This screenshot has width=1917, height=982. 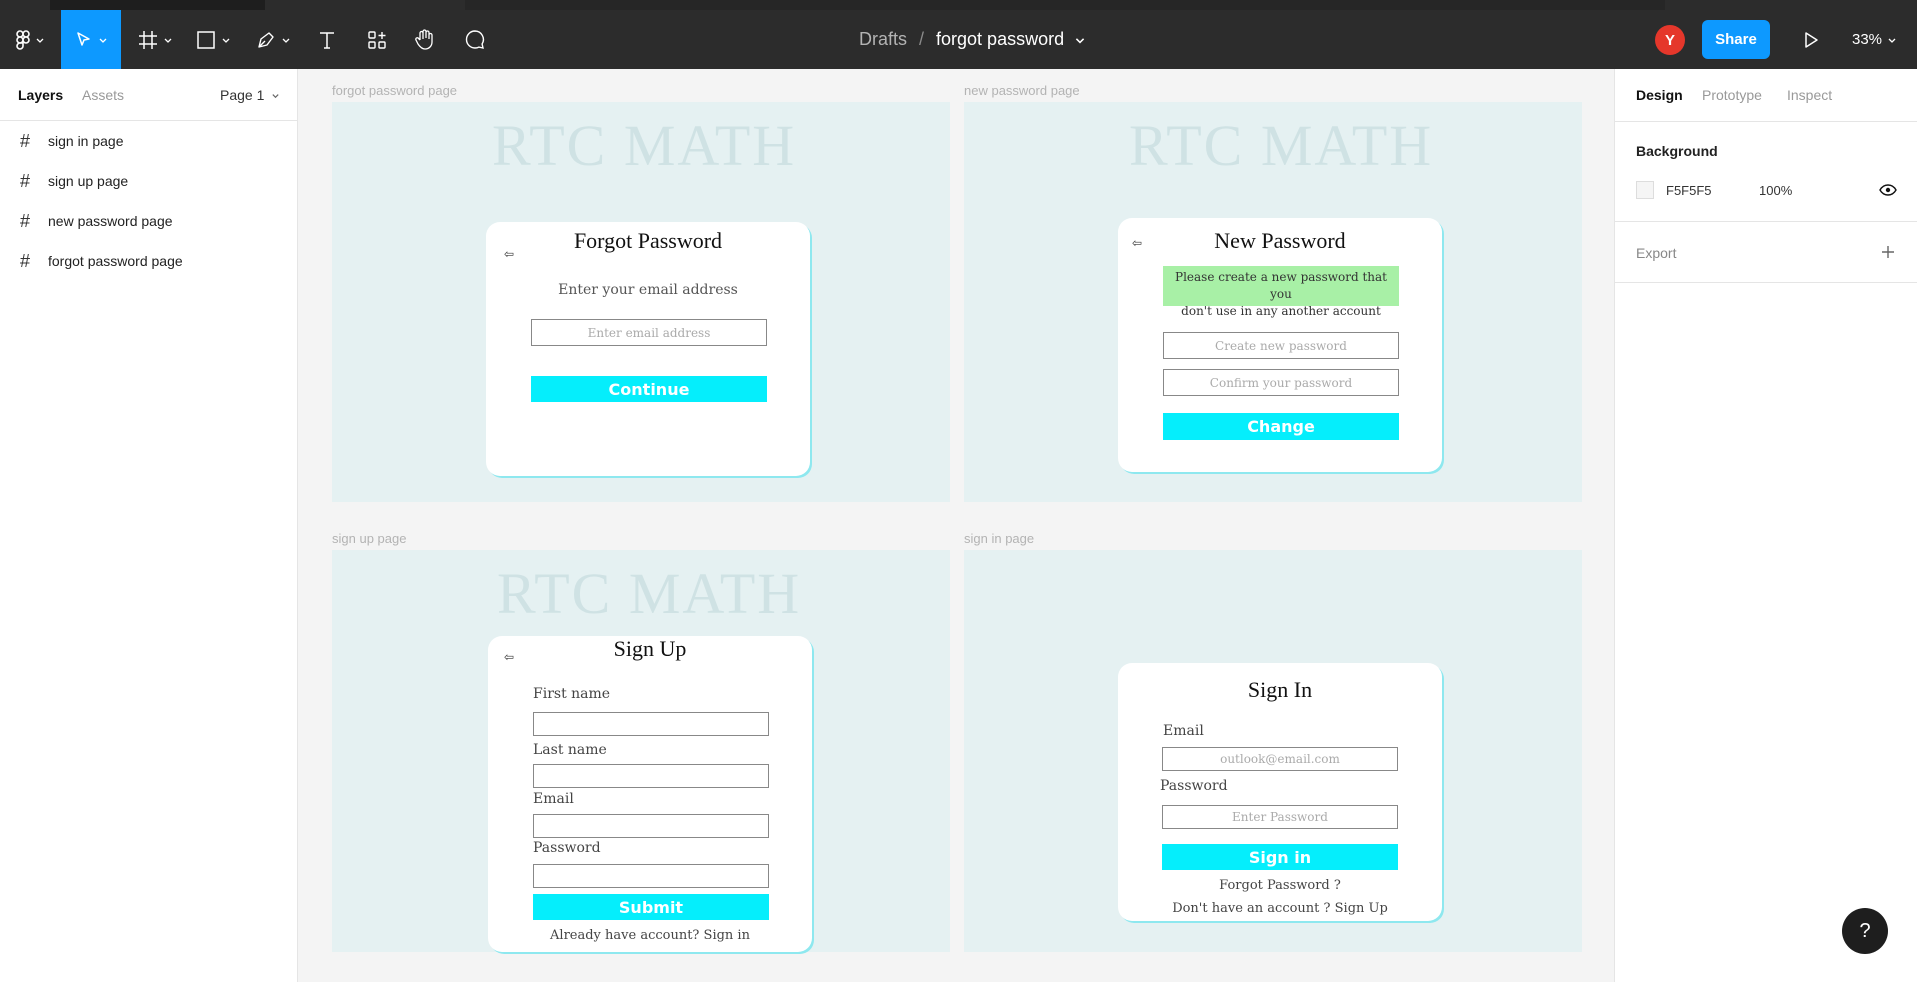 What do you see at coordinates (553, 799) in the screenshot?
I see `email-label: Email` at bounding box center [553, 799].